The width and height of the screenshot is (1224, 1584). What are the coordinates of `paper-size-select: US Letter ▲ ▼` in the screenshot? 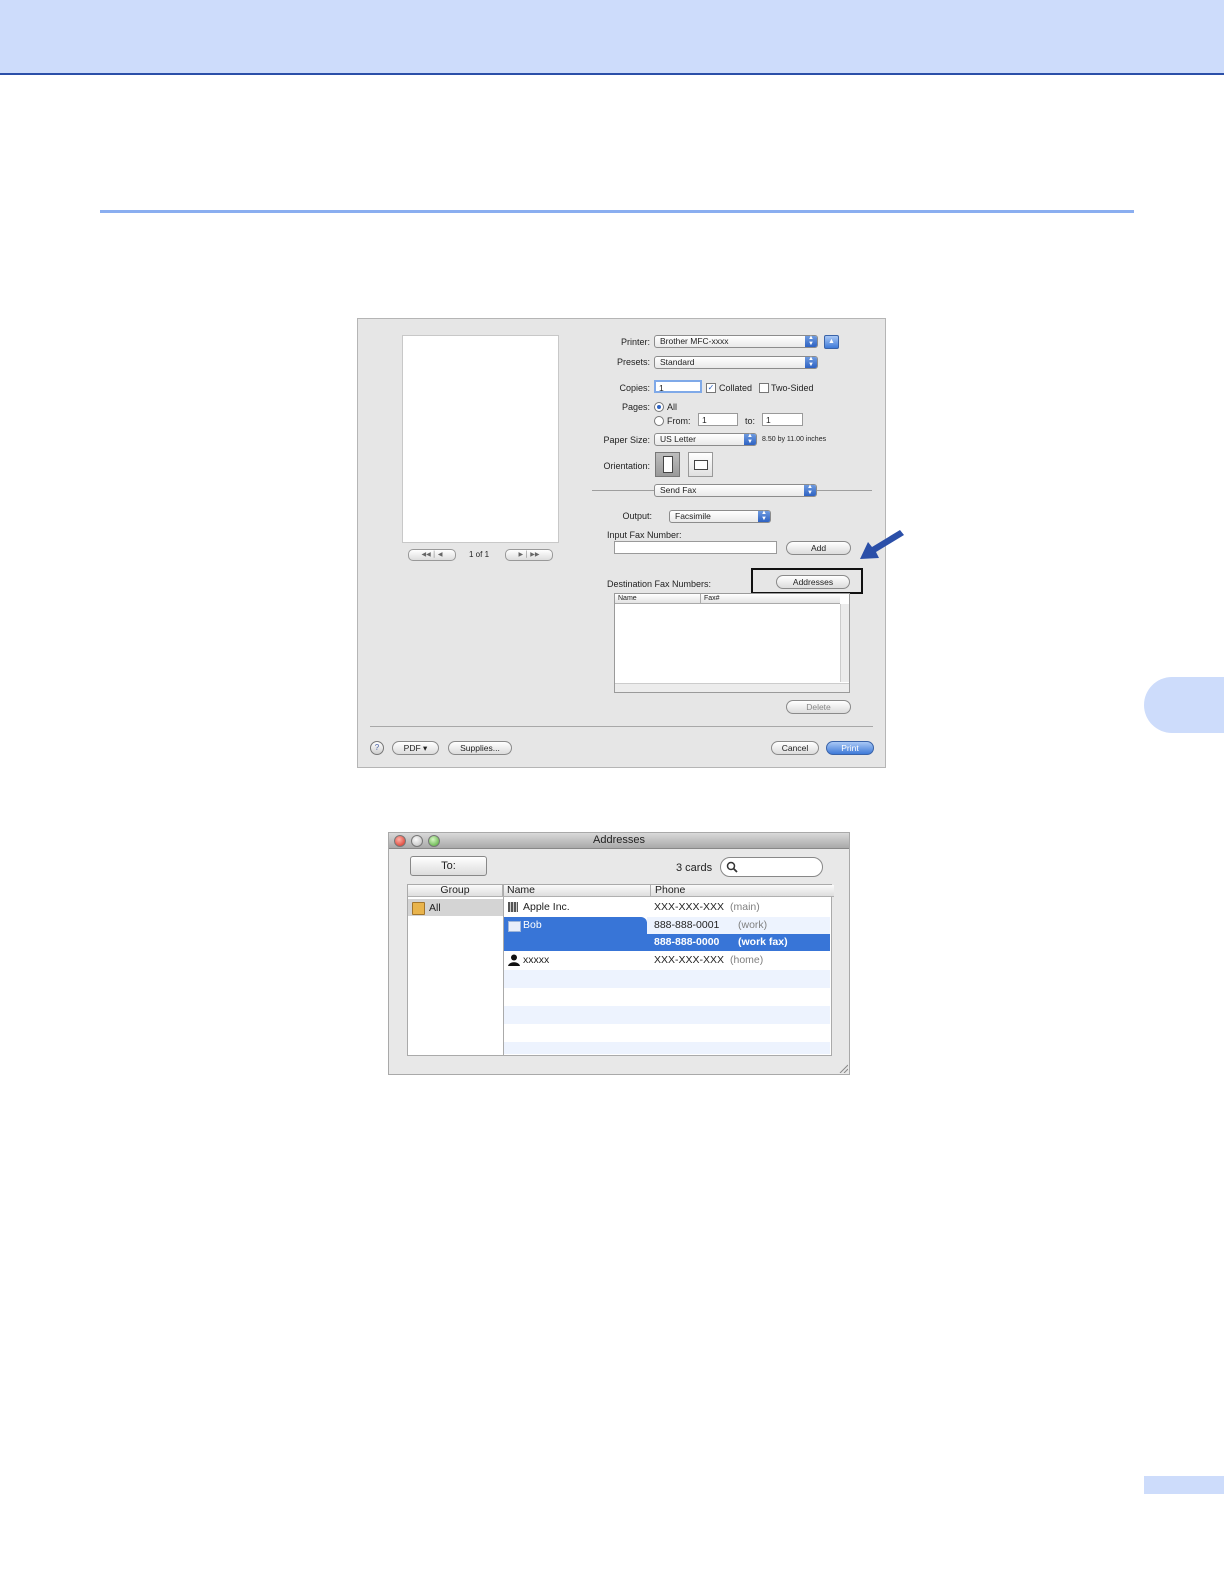 It's located at (705, 439).